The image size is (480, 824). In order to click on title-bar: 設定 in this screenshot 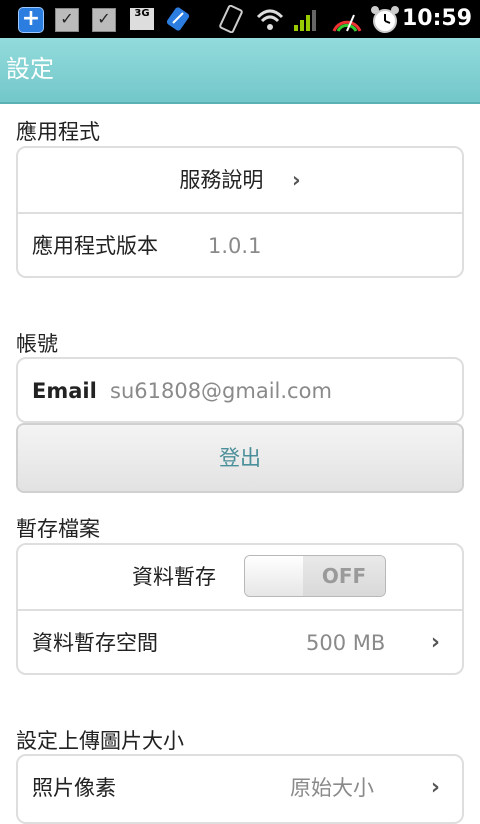, I will do `click(240, 71)`.